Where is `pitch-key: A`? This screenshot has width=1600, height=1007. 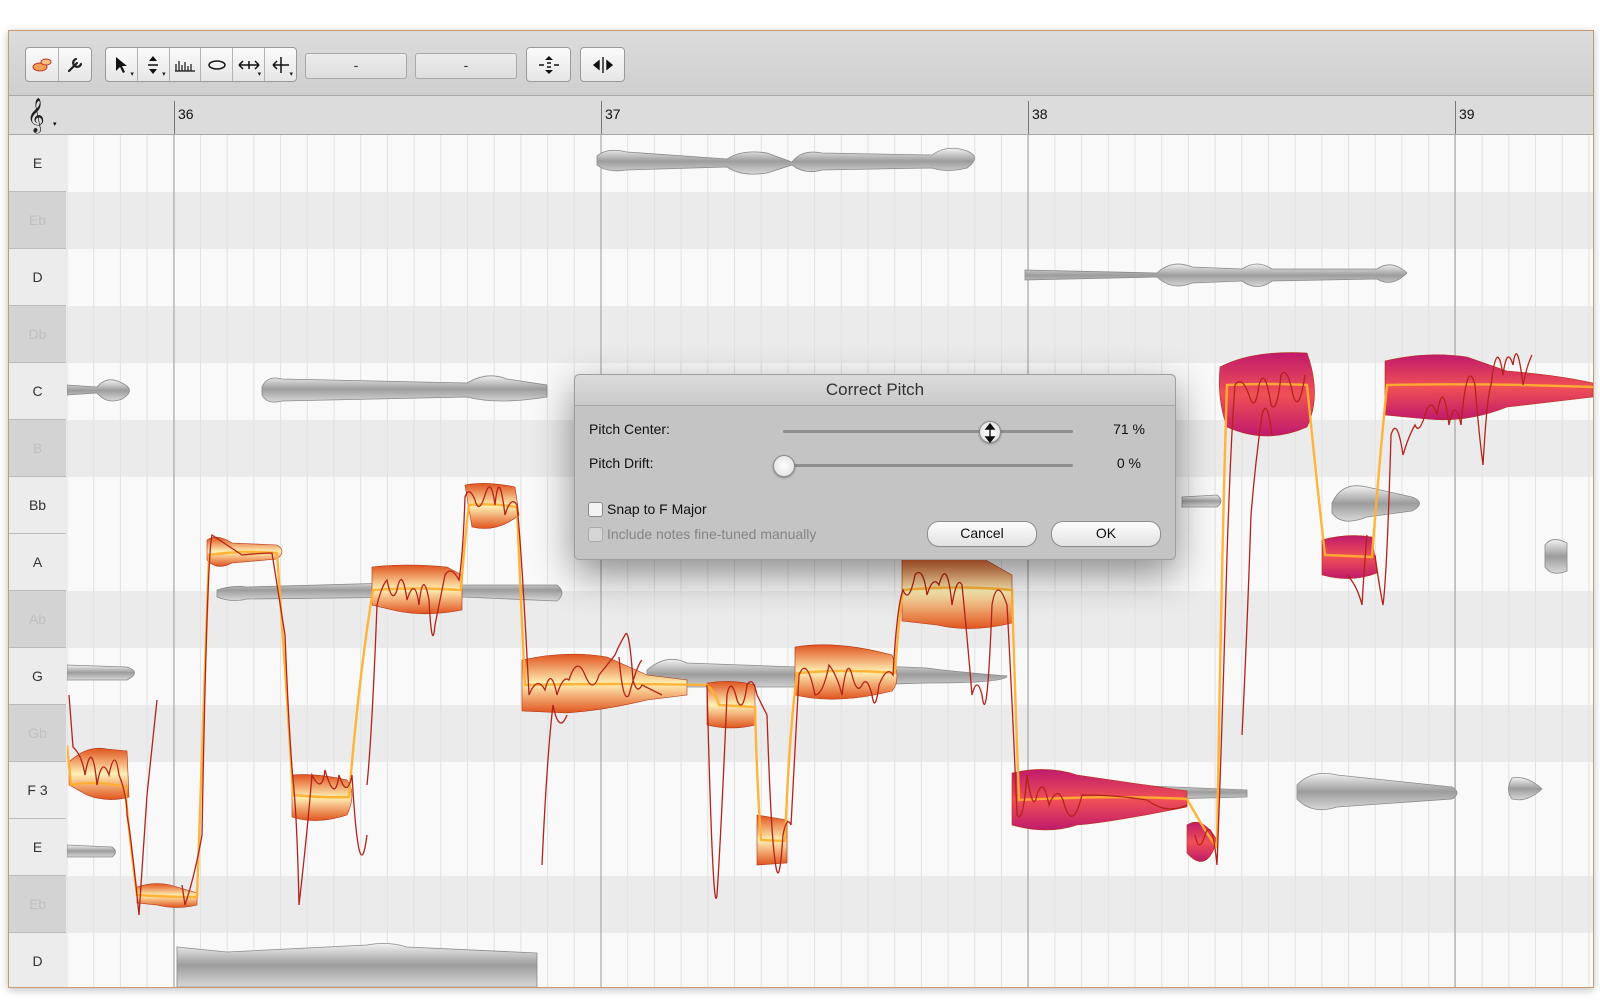 pitch-key: A is located at coordinates (37, 562).